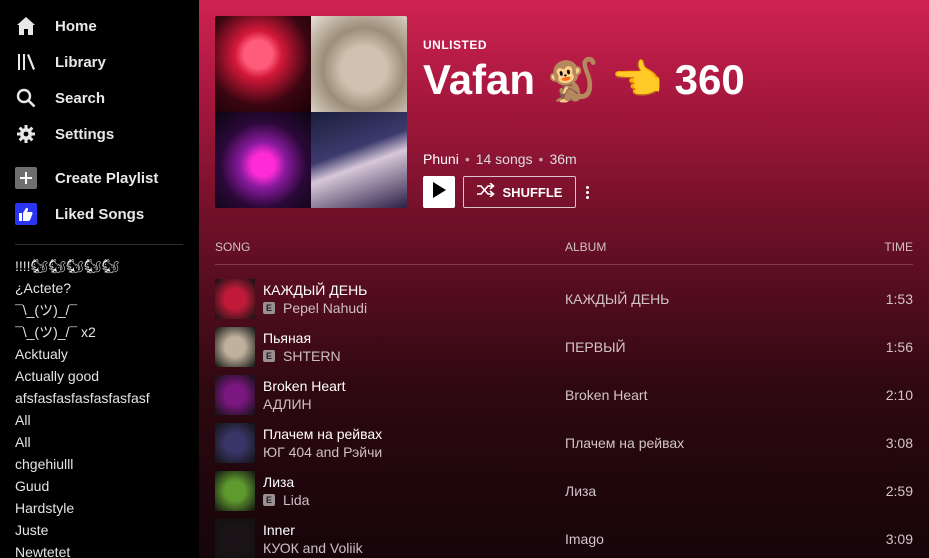 The image size is (929, 558). I want to click on playlist-meta: Phuni • 14 songs • 36m, so click(500, 159).